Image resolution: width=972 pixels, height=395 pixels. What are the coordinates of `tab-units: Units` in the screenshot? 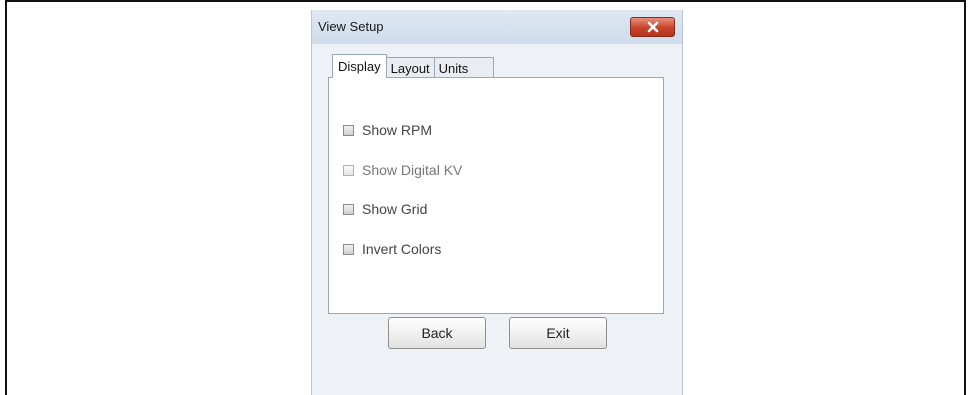 It's located at (463, 67).